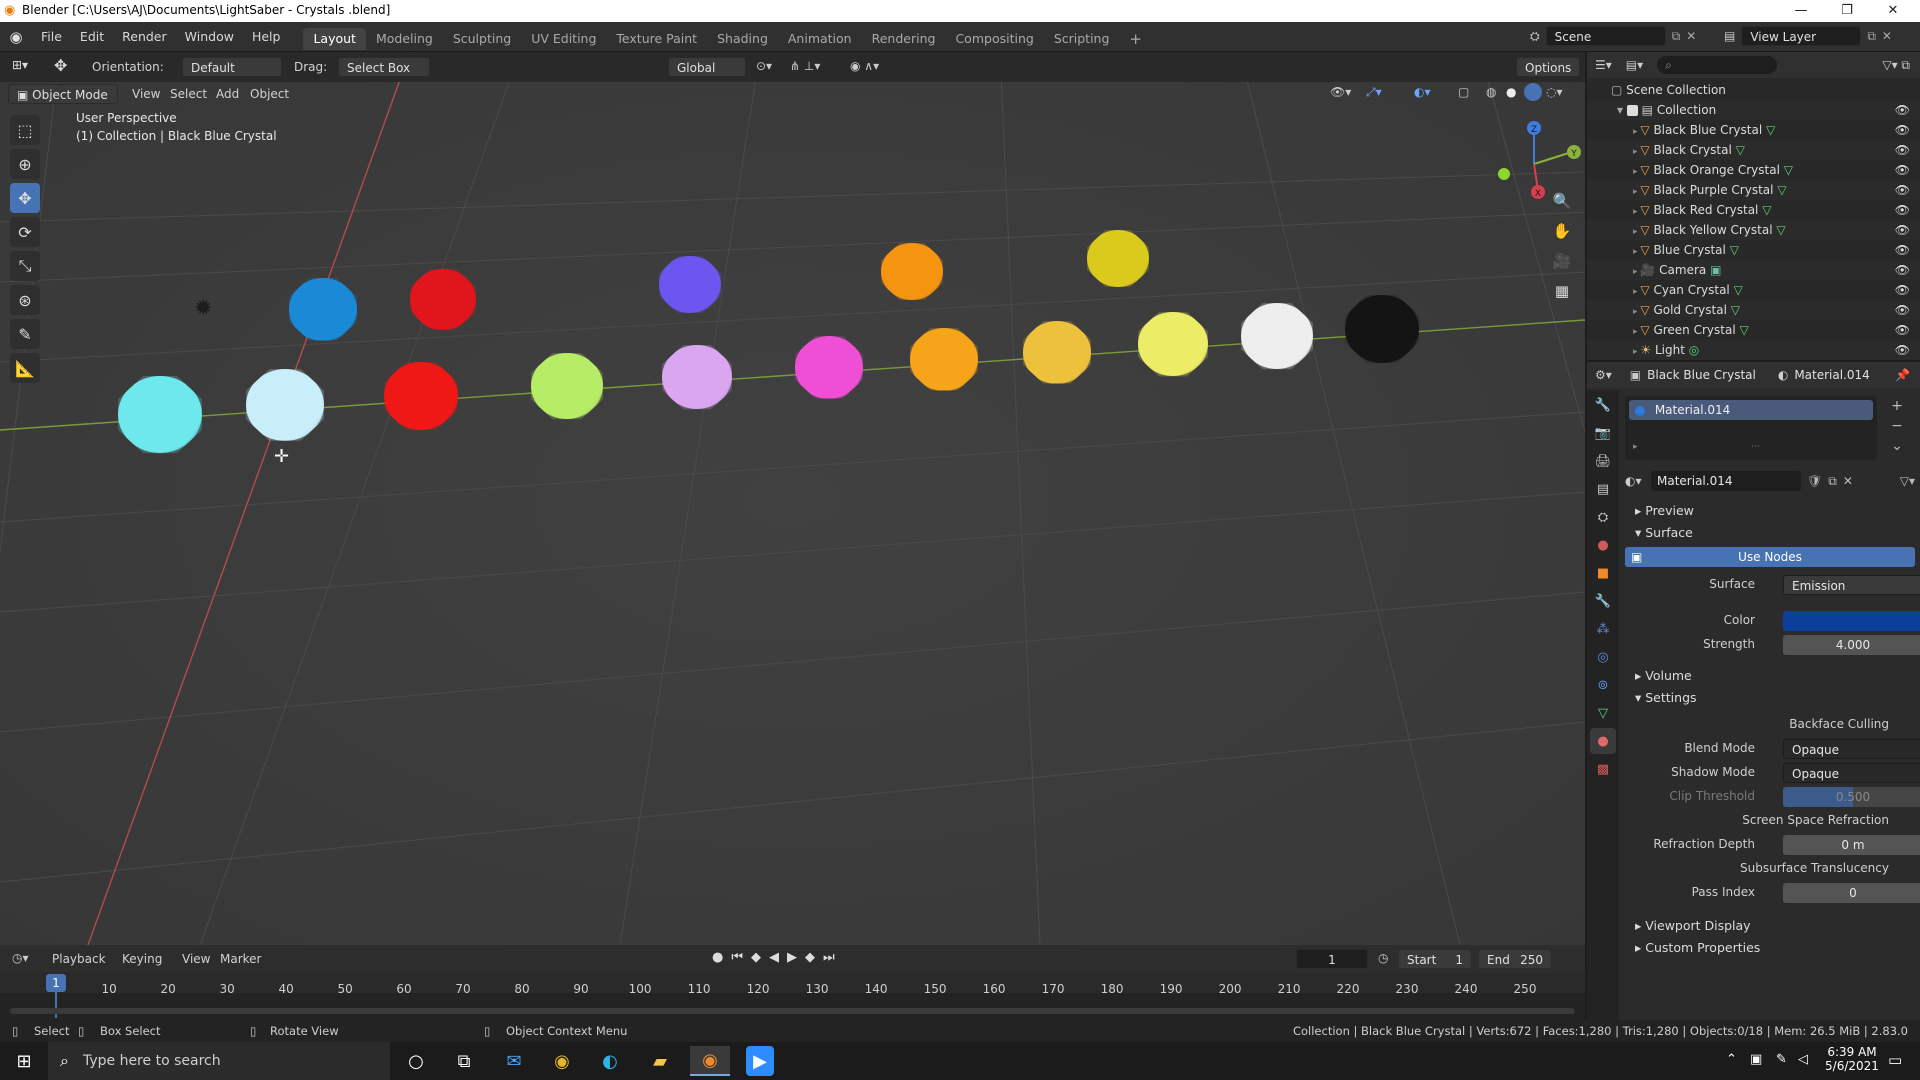 This screenshot has height=1080, width=1920. Describe the element at coordinates (25, 232) in the screenshot. I see `rotate-tool: ⟳` at that location.